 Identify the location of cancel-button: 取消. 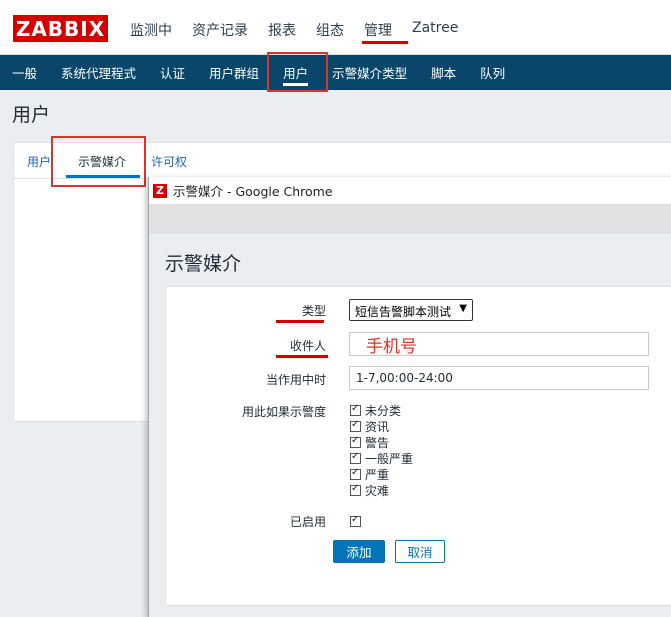
(420, 551).